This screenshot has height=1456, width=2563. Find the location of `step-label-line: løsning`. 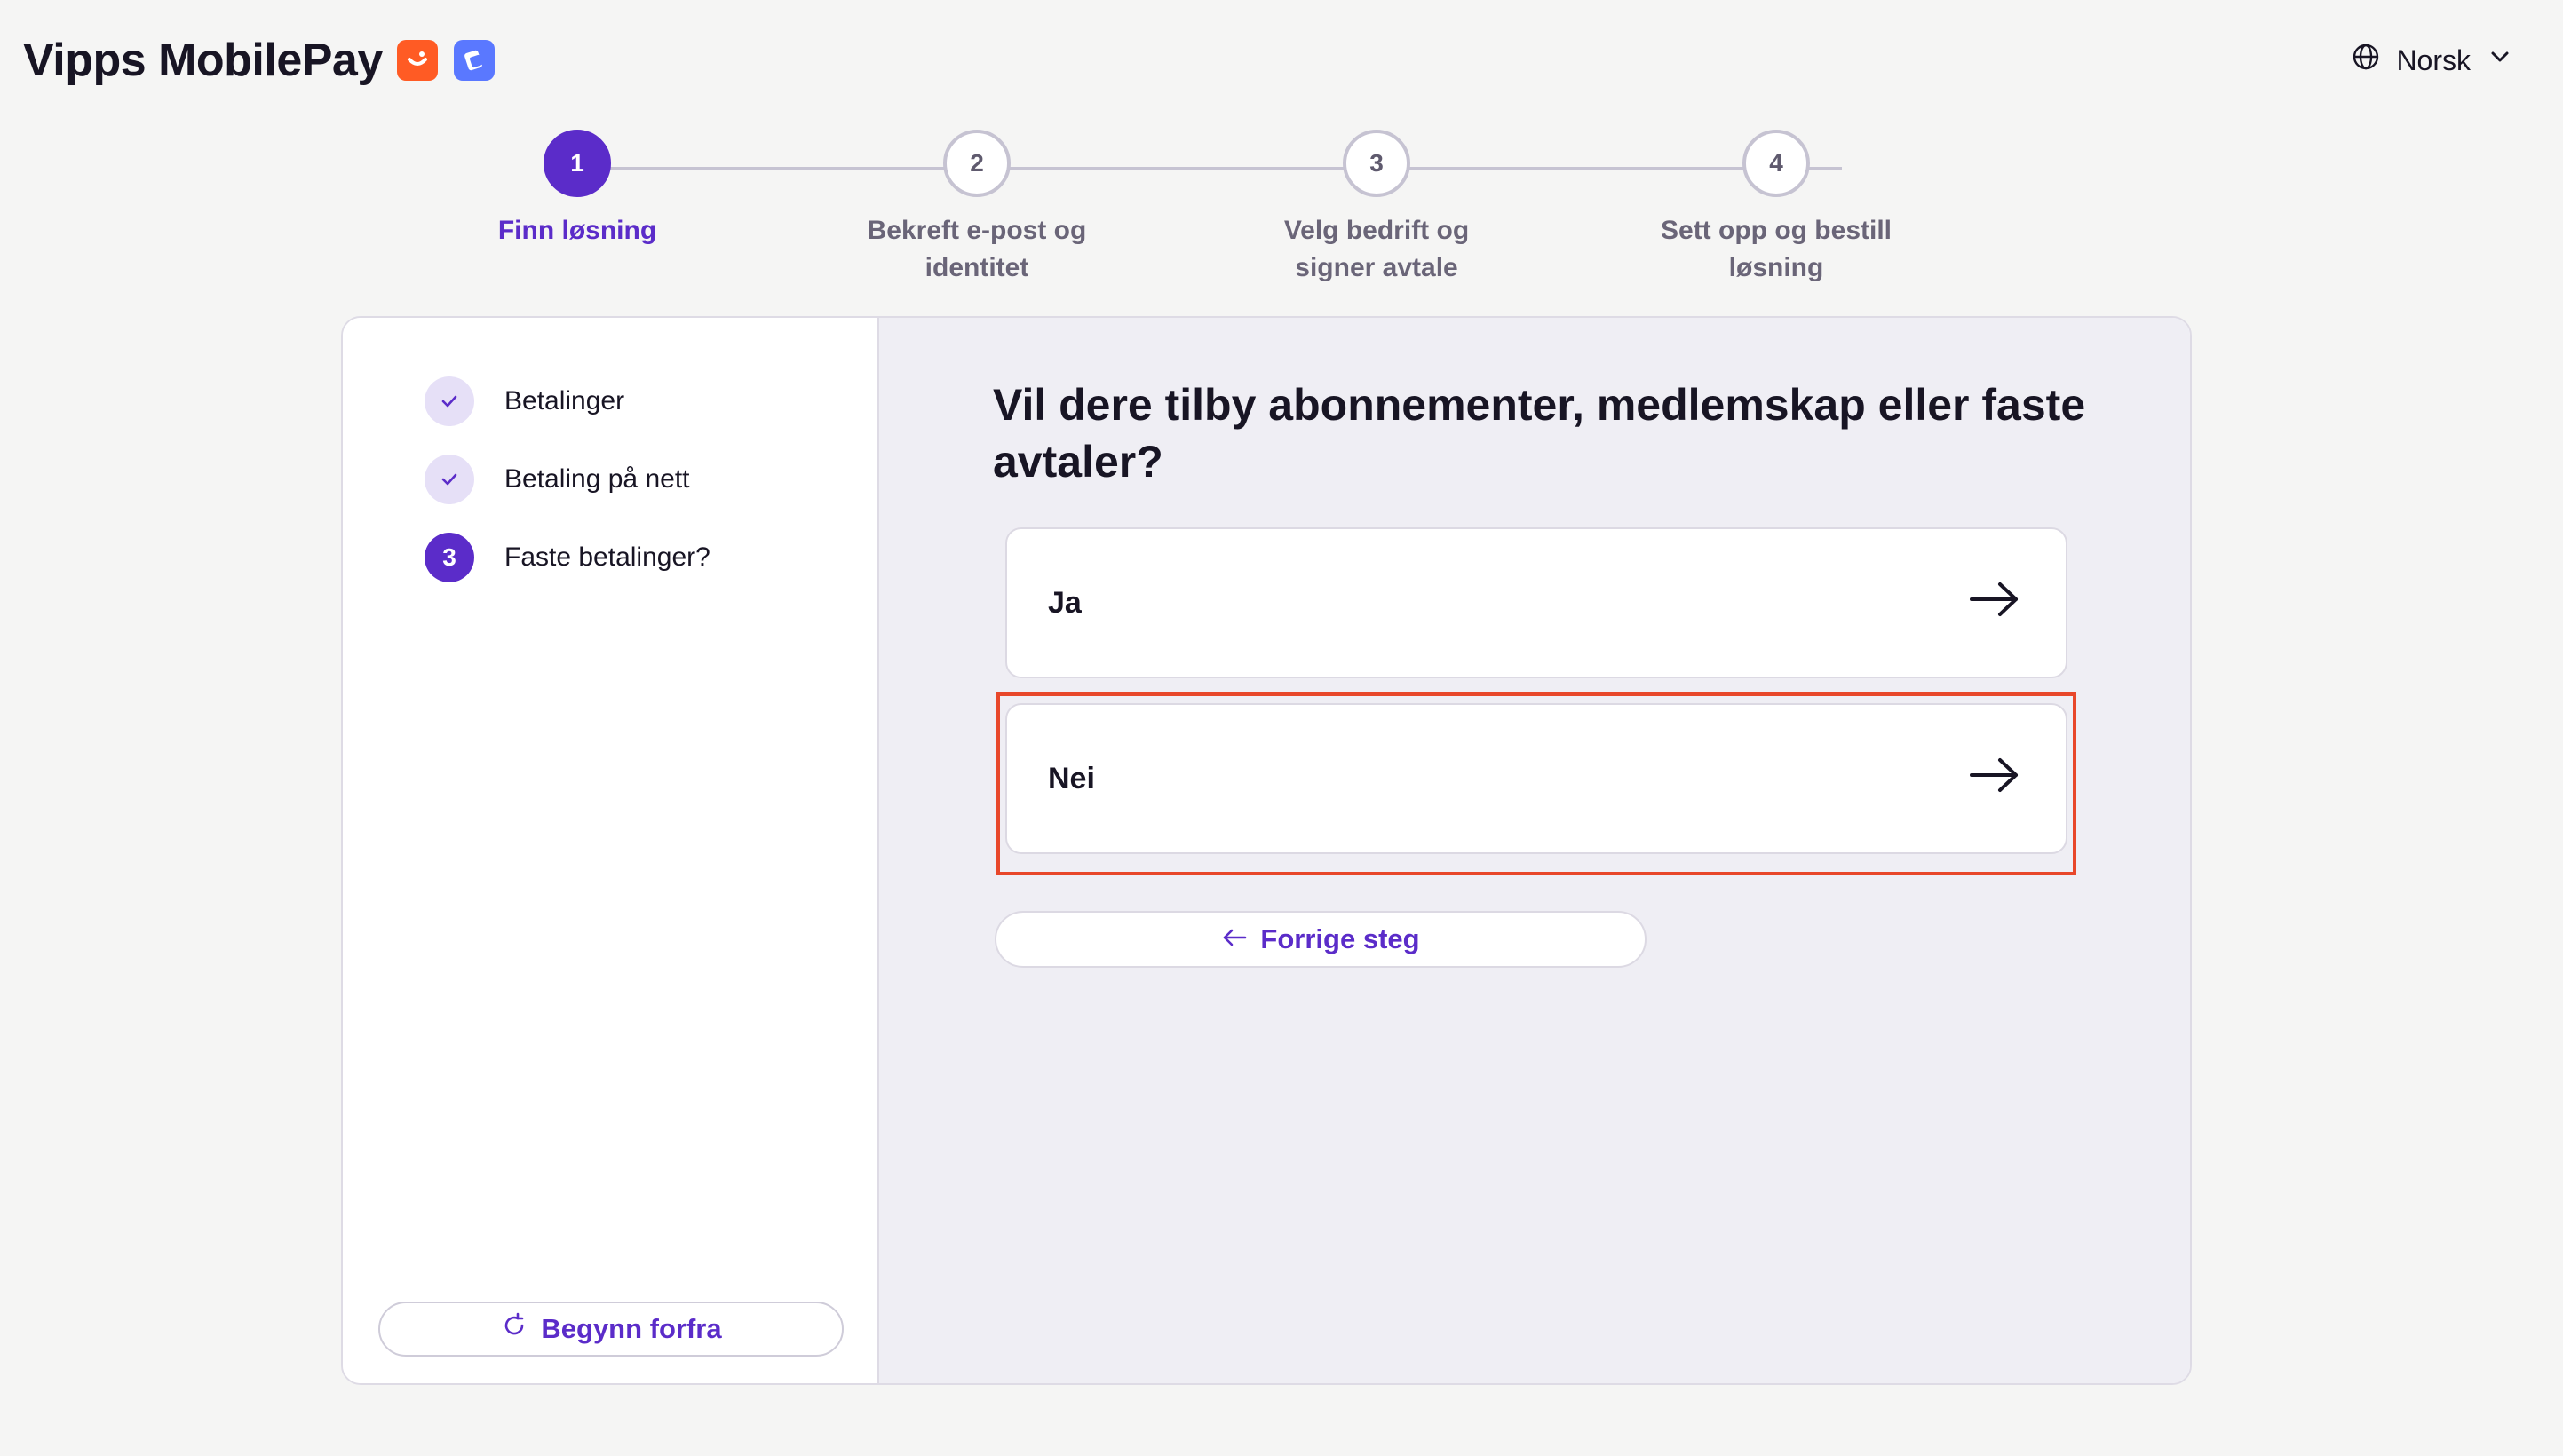

step-label-line: løsning is located at coordinates (1776, 267).